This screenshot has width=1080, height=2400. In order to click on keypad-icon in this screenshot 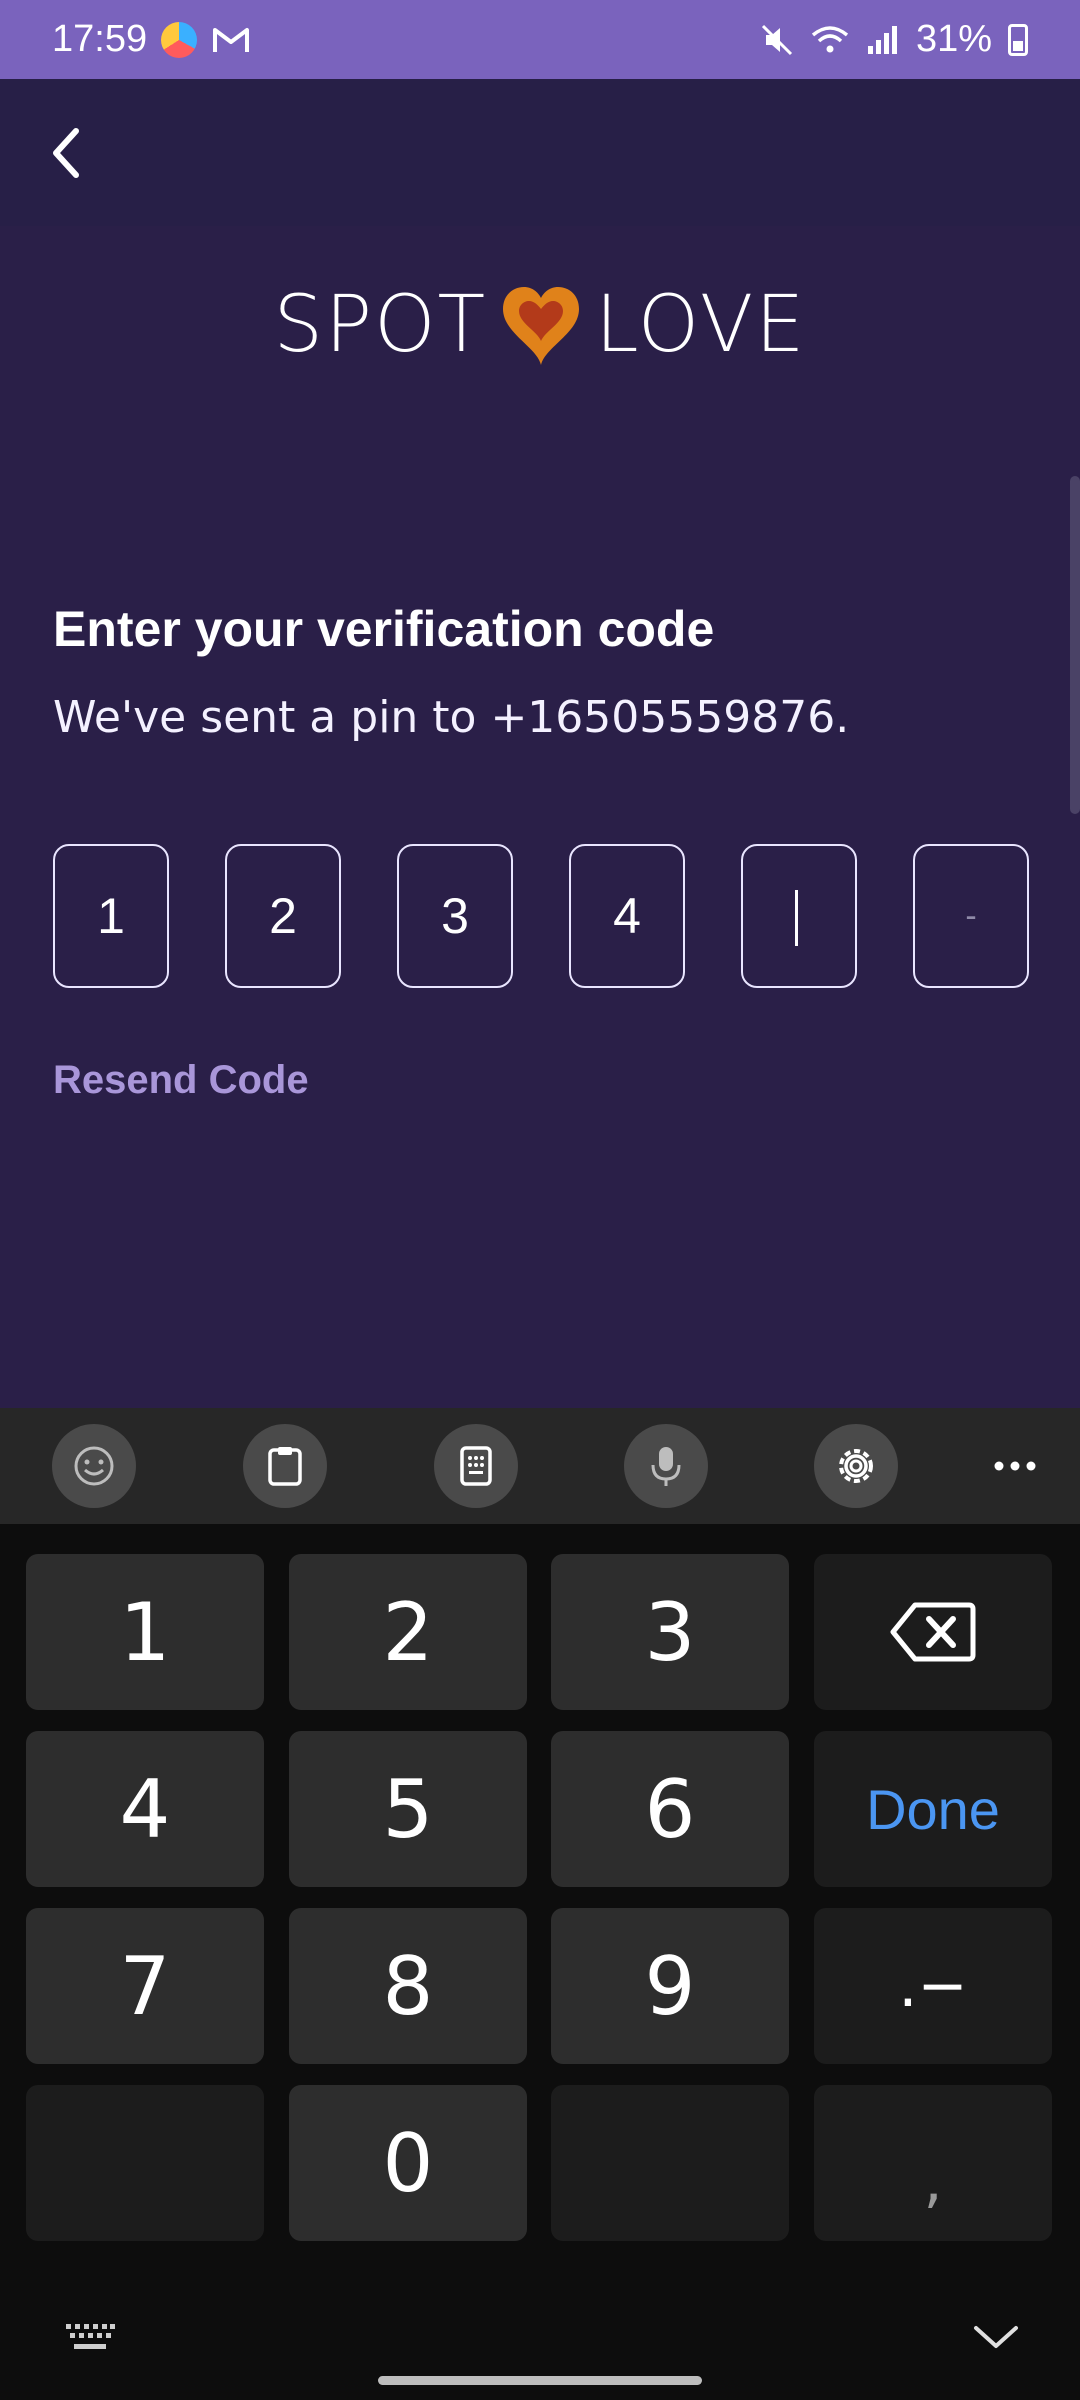, I will do `click(476, 1466)`.